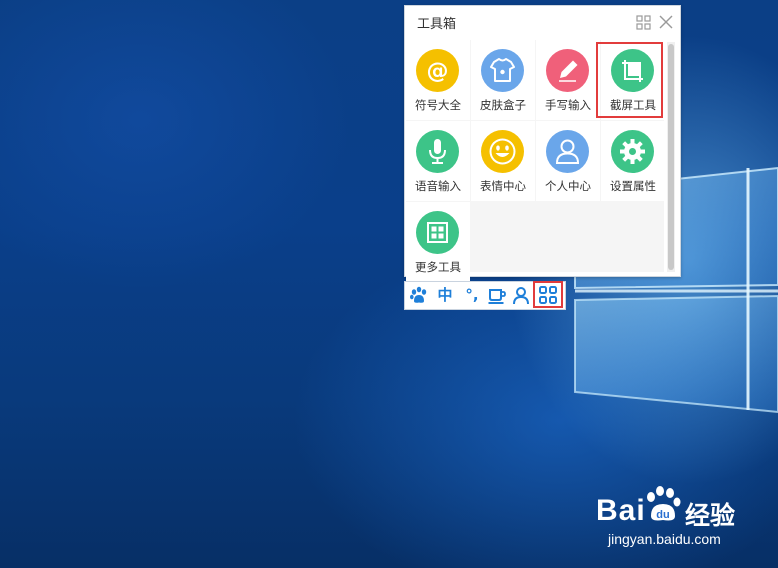 This screenshot has width=778, height=568. I want to click on tile-more-tools: 更多工具, so click(438, 242).